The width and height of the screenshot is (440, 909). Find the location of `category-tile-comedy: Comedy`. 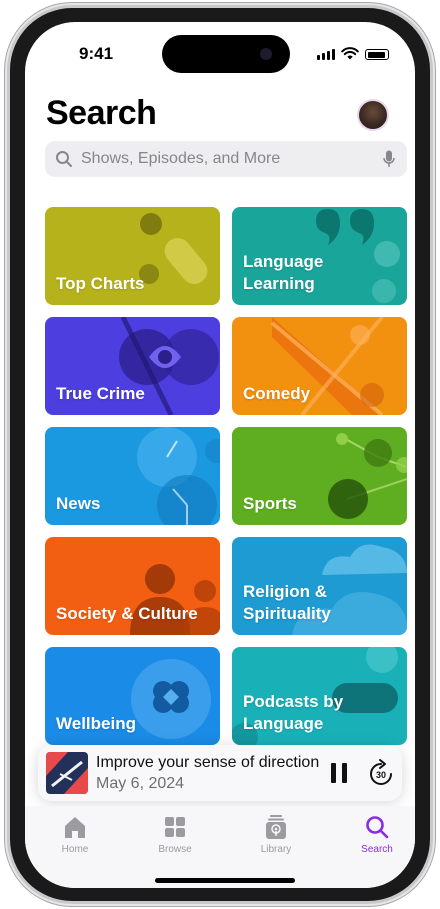

category-tile-comedy: Comedy is located at coordinates (319, 366).